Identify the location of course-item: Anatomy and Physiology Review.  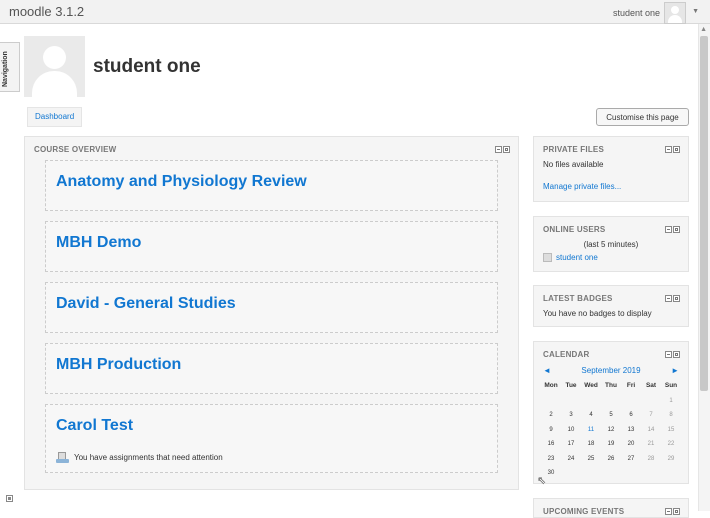
(271, 185).